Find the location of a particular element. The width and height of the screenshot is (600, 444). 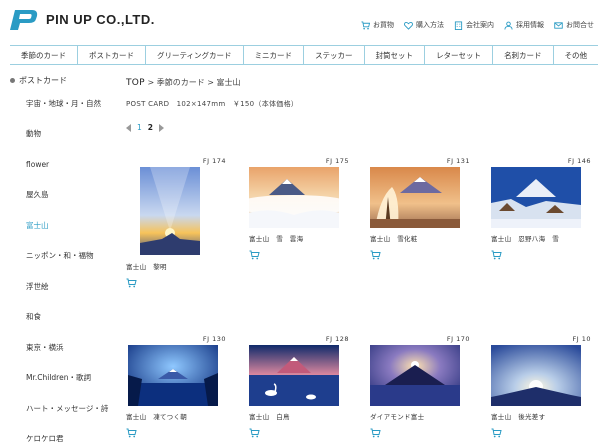

product-card: FJ 128 富士山 白鳥 is located at coordinates (299, 389).